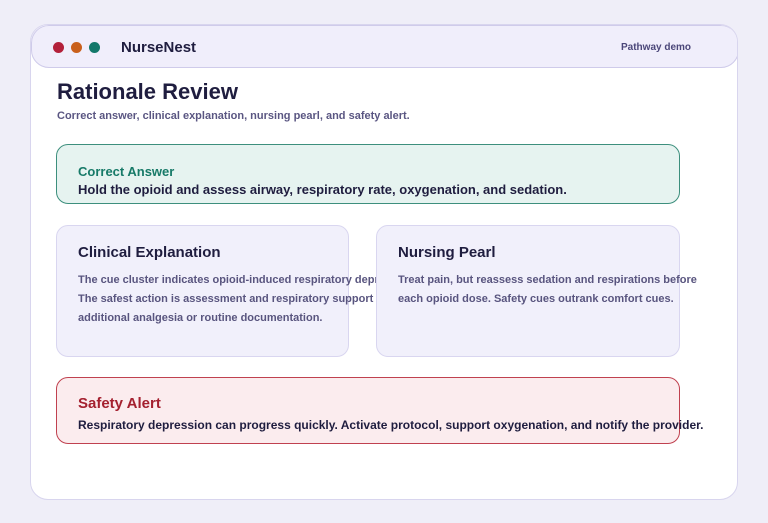 The height and width of the screenshot is (523, 768). Describe the element at coordinates (447, 252) in the screenshot. I see `nursing-pearl-heading: Nursing Pearl` at that location.